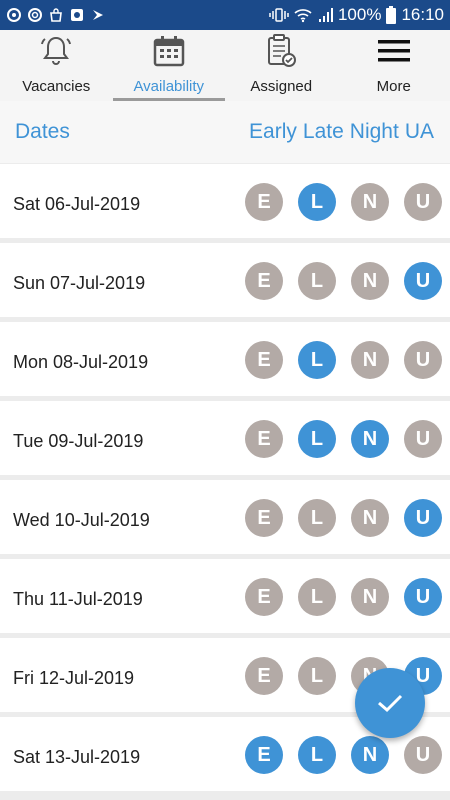 The height and width of the screenshot is (800, 450). I want to click on sync-icon, so click(14, 15).